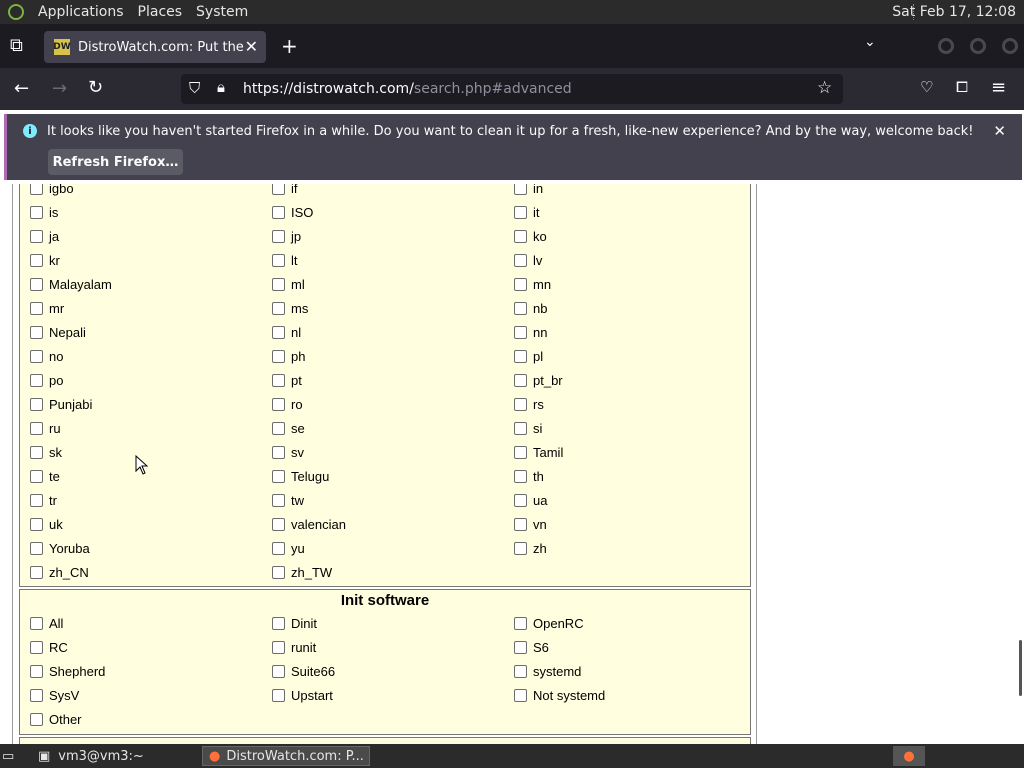 The width and height of the screenshot is (1024, 768). What do you see at coordinates (289, 46) in the screenshot?
I see `new-tab-icon: +` at bounding box center [289, 46].